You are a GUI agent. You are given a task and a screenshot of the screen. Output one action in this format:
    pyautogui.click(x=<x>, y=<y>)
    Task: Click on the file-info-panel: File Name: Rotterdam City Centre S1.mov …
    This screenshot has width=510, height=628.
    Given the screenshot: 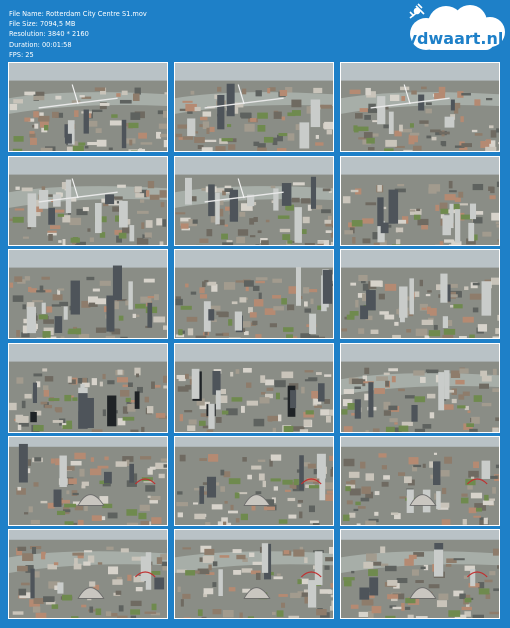 What is the action you would take?
    pyautogui.click(x=78, y=34)
    